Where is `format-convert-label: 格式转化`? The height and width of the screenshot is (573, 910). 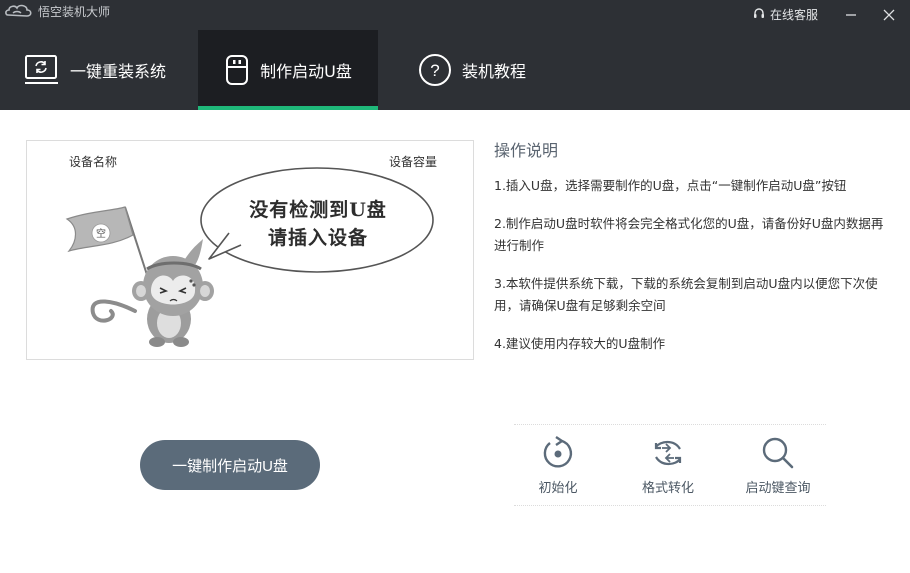
format-convert-label: 格式转化 is located at coordinates (667, 488).